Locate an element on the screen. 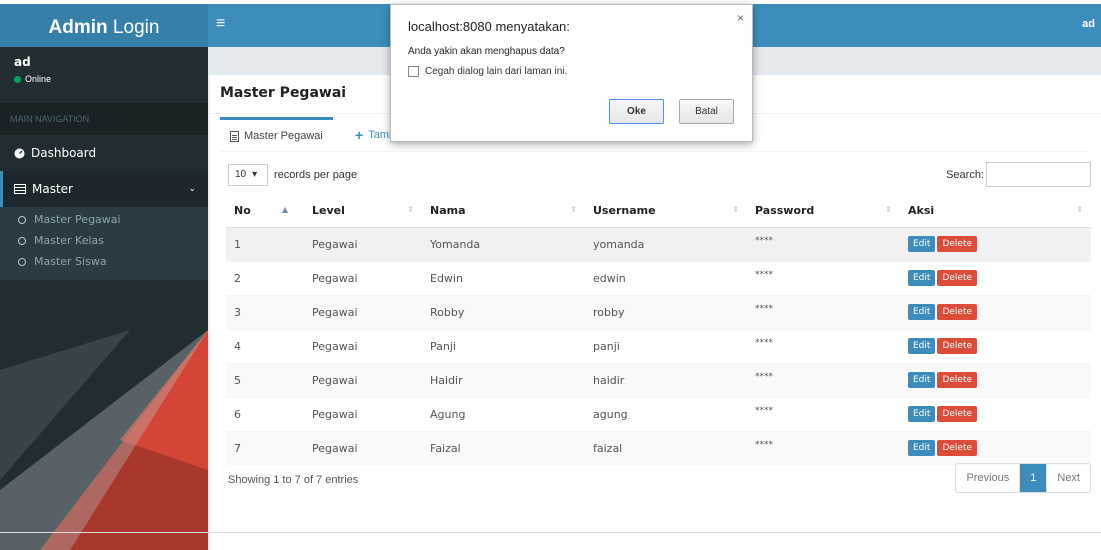  master-submenu: Master Pegawai Master Kelas Master Siswa is located at coordinates (104, 243).